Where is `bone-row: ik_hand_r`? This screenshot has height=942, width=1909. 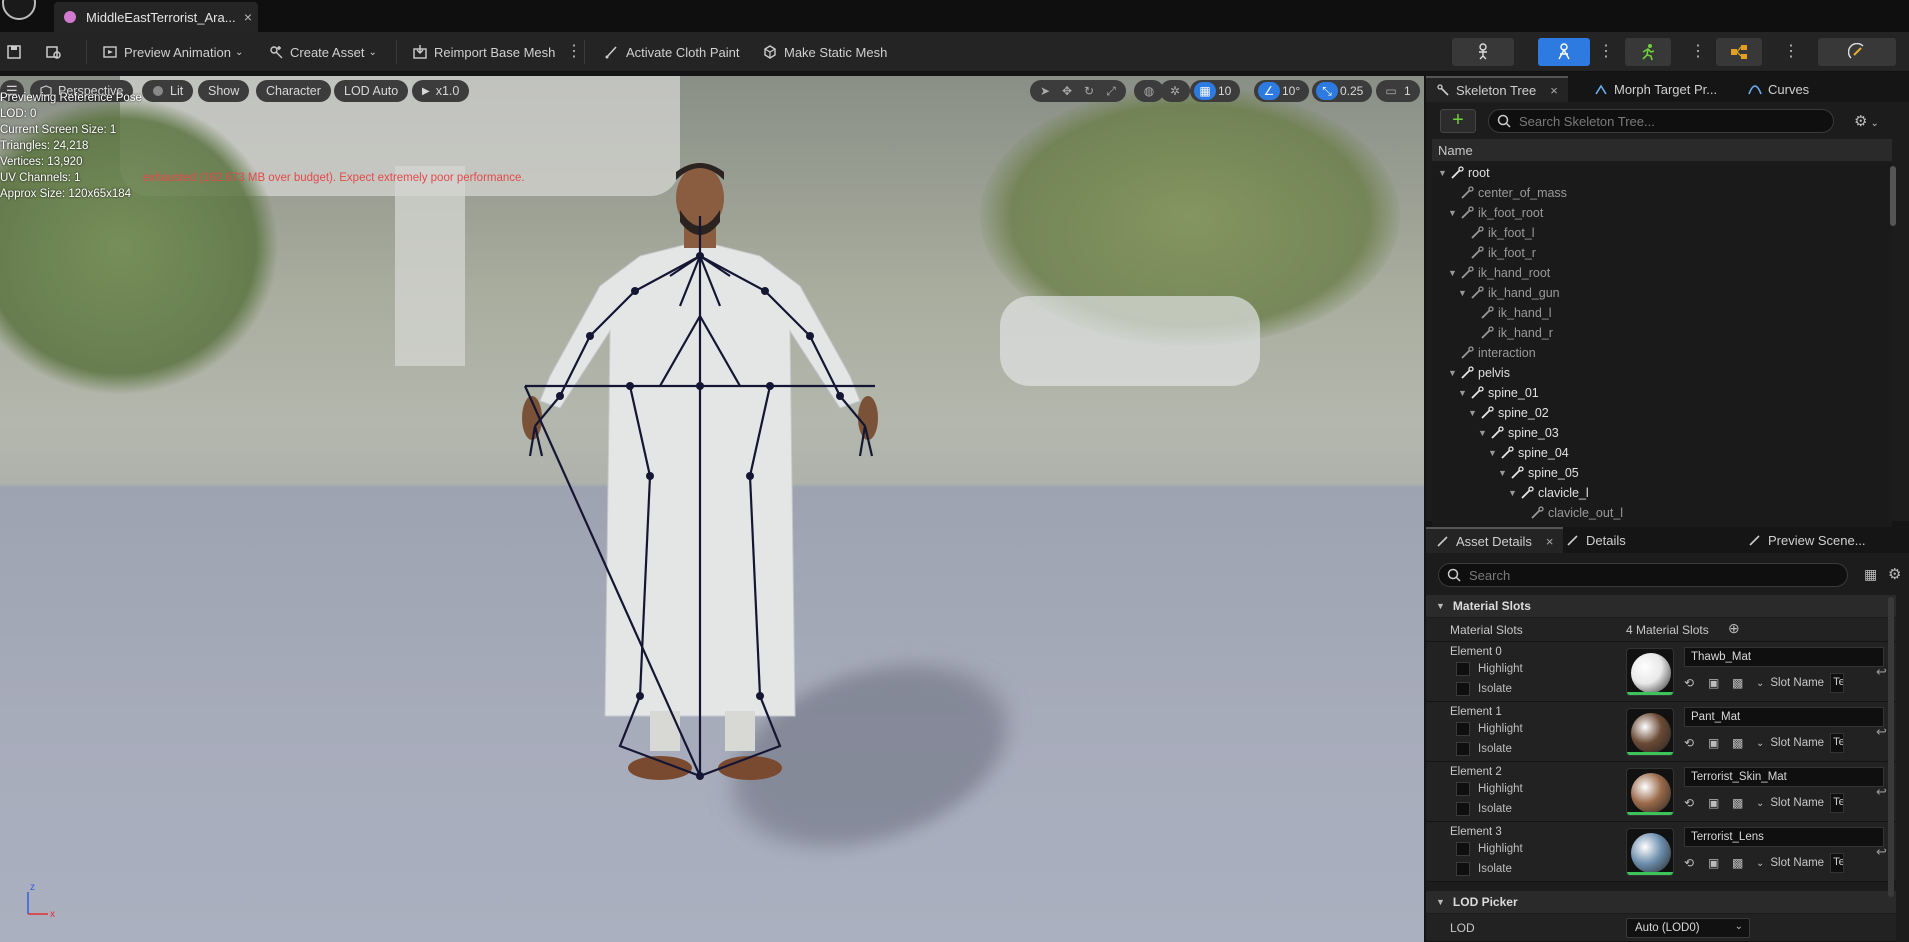 bone-row: ik_hand_r is located at coordinates (1662, 333).